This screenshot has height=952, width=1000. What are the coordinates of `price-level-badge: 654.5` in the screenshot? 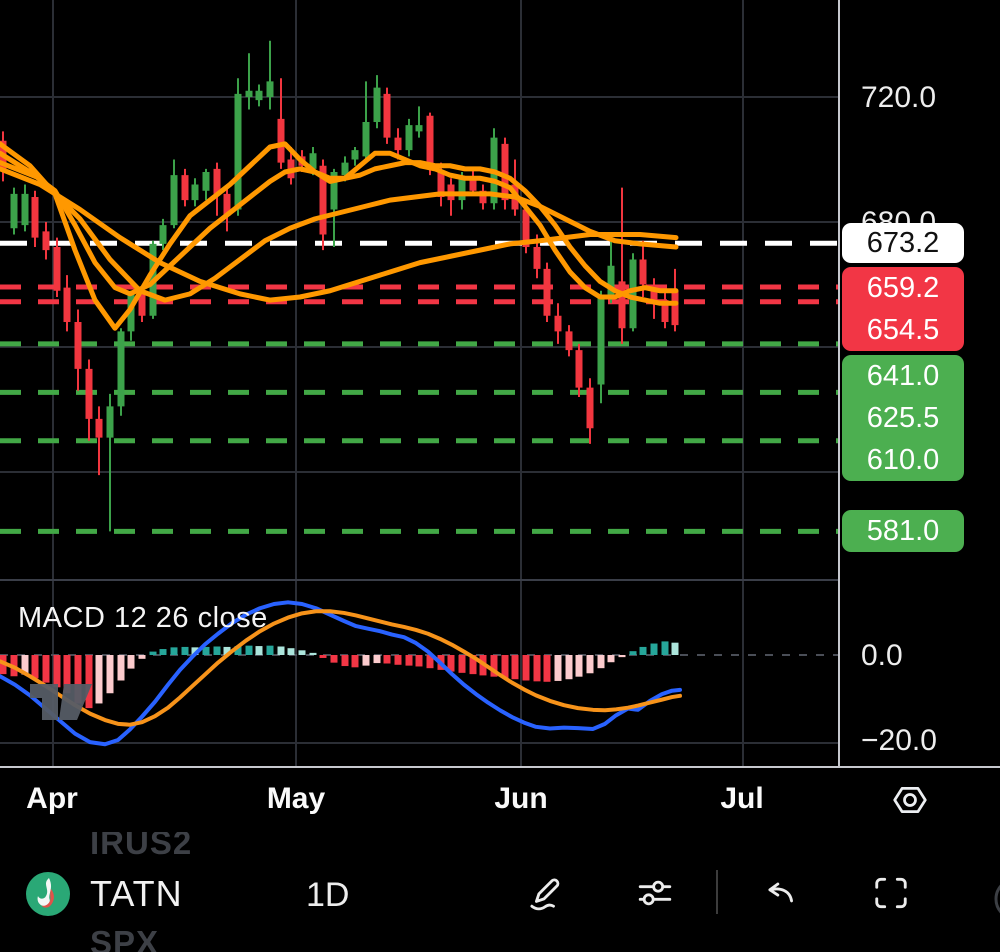 It's located at (903, 330).